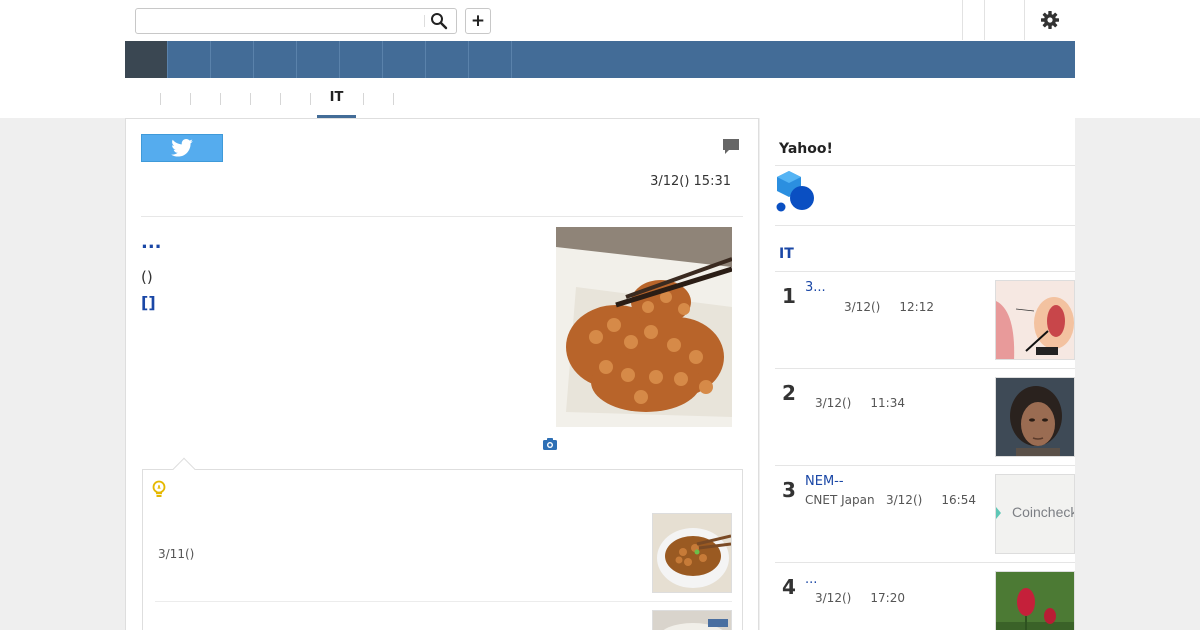 This screenshot has width=1200, height=630. Describe the element at coordinates (690, 181) in the screenshot. I see `article-date: 3/12() 15:31` at that location.